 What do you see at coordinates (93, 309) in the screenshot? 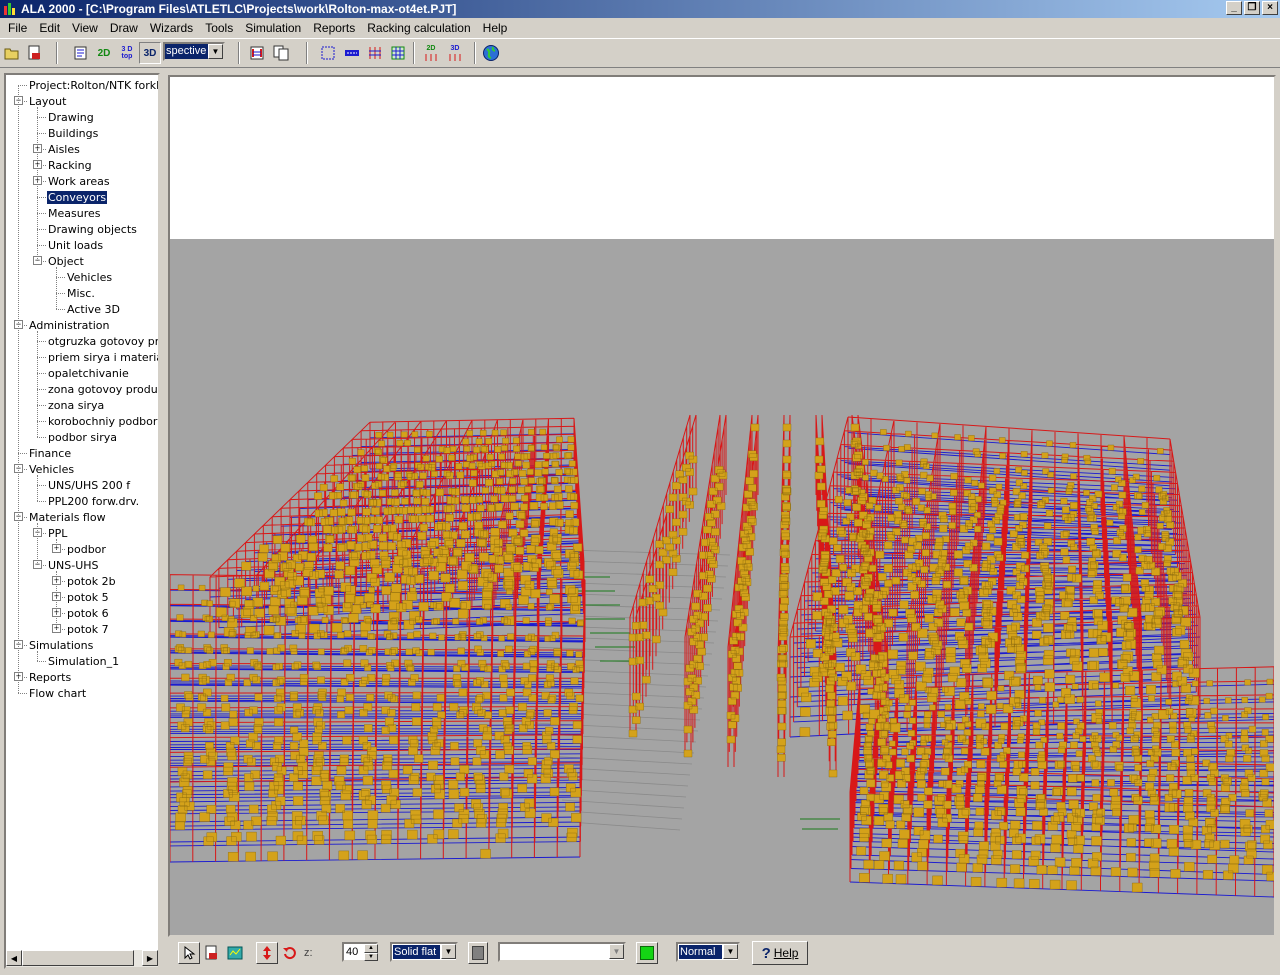
I see `tree-node-active-3d: Active 3D` at bounding box center [93, 309].